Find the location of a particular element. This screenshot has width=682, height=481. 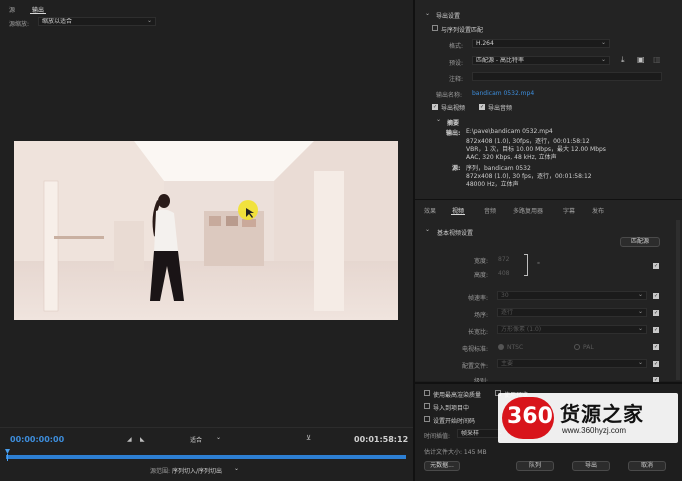

frame-rate-dropdown: 30 is located at coordinates (572, 295).